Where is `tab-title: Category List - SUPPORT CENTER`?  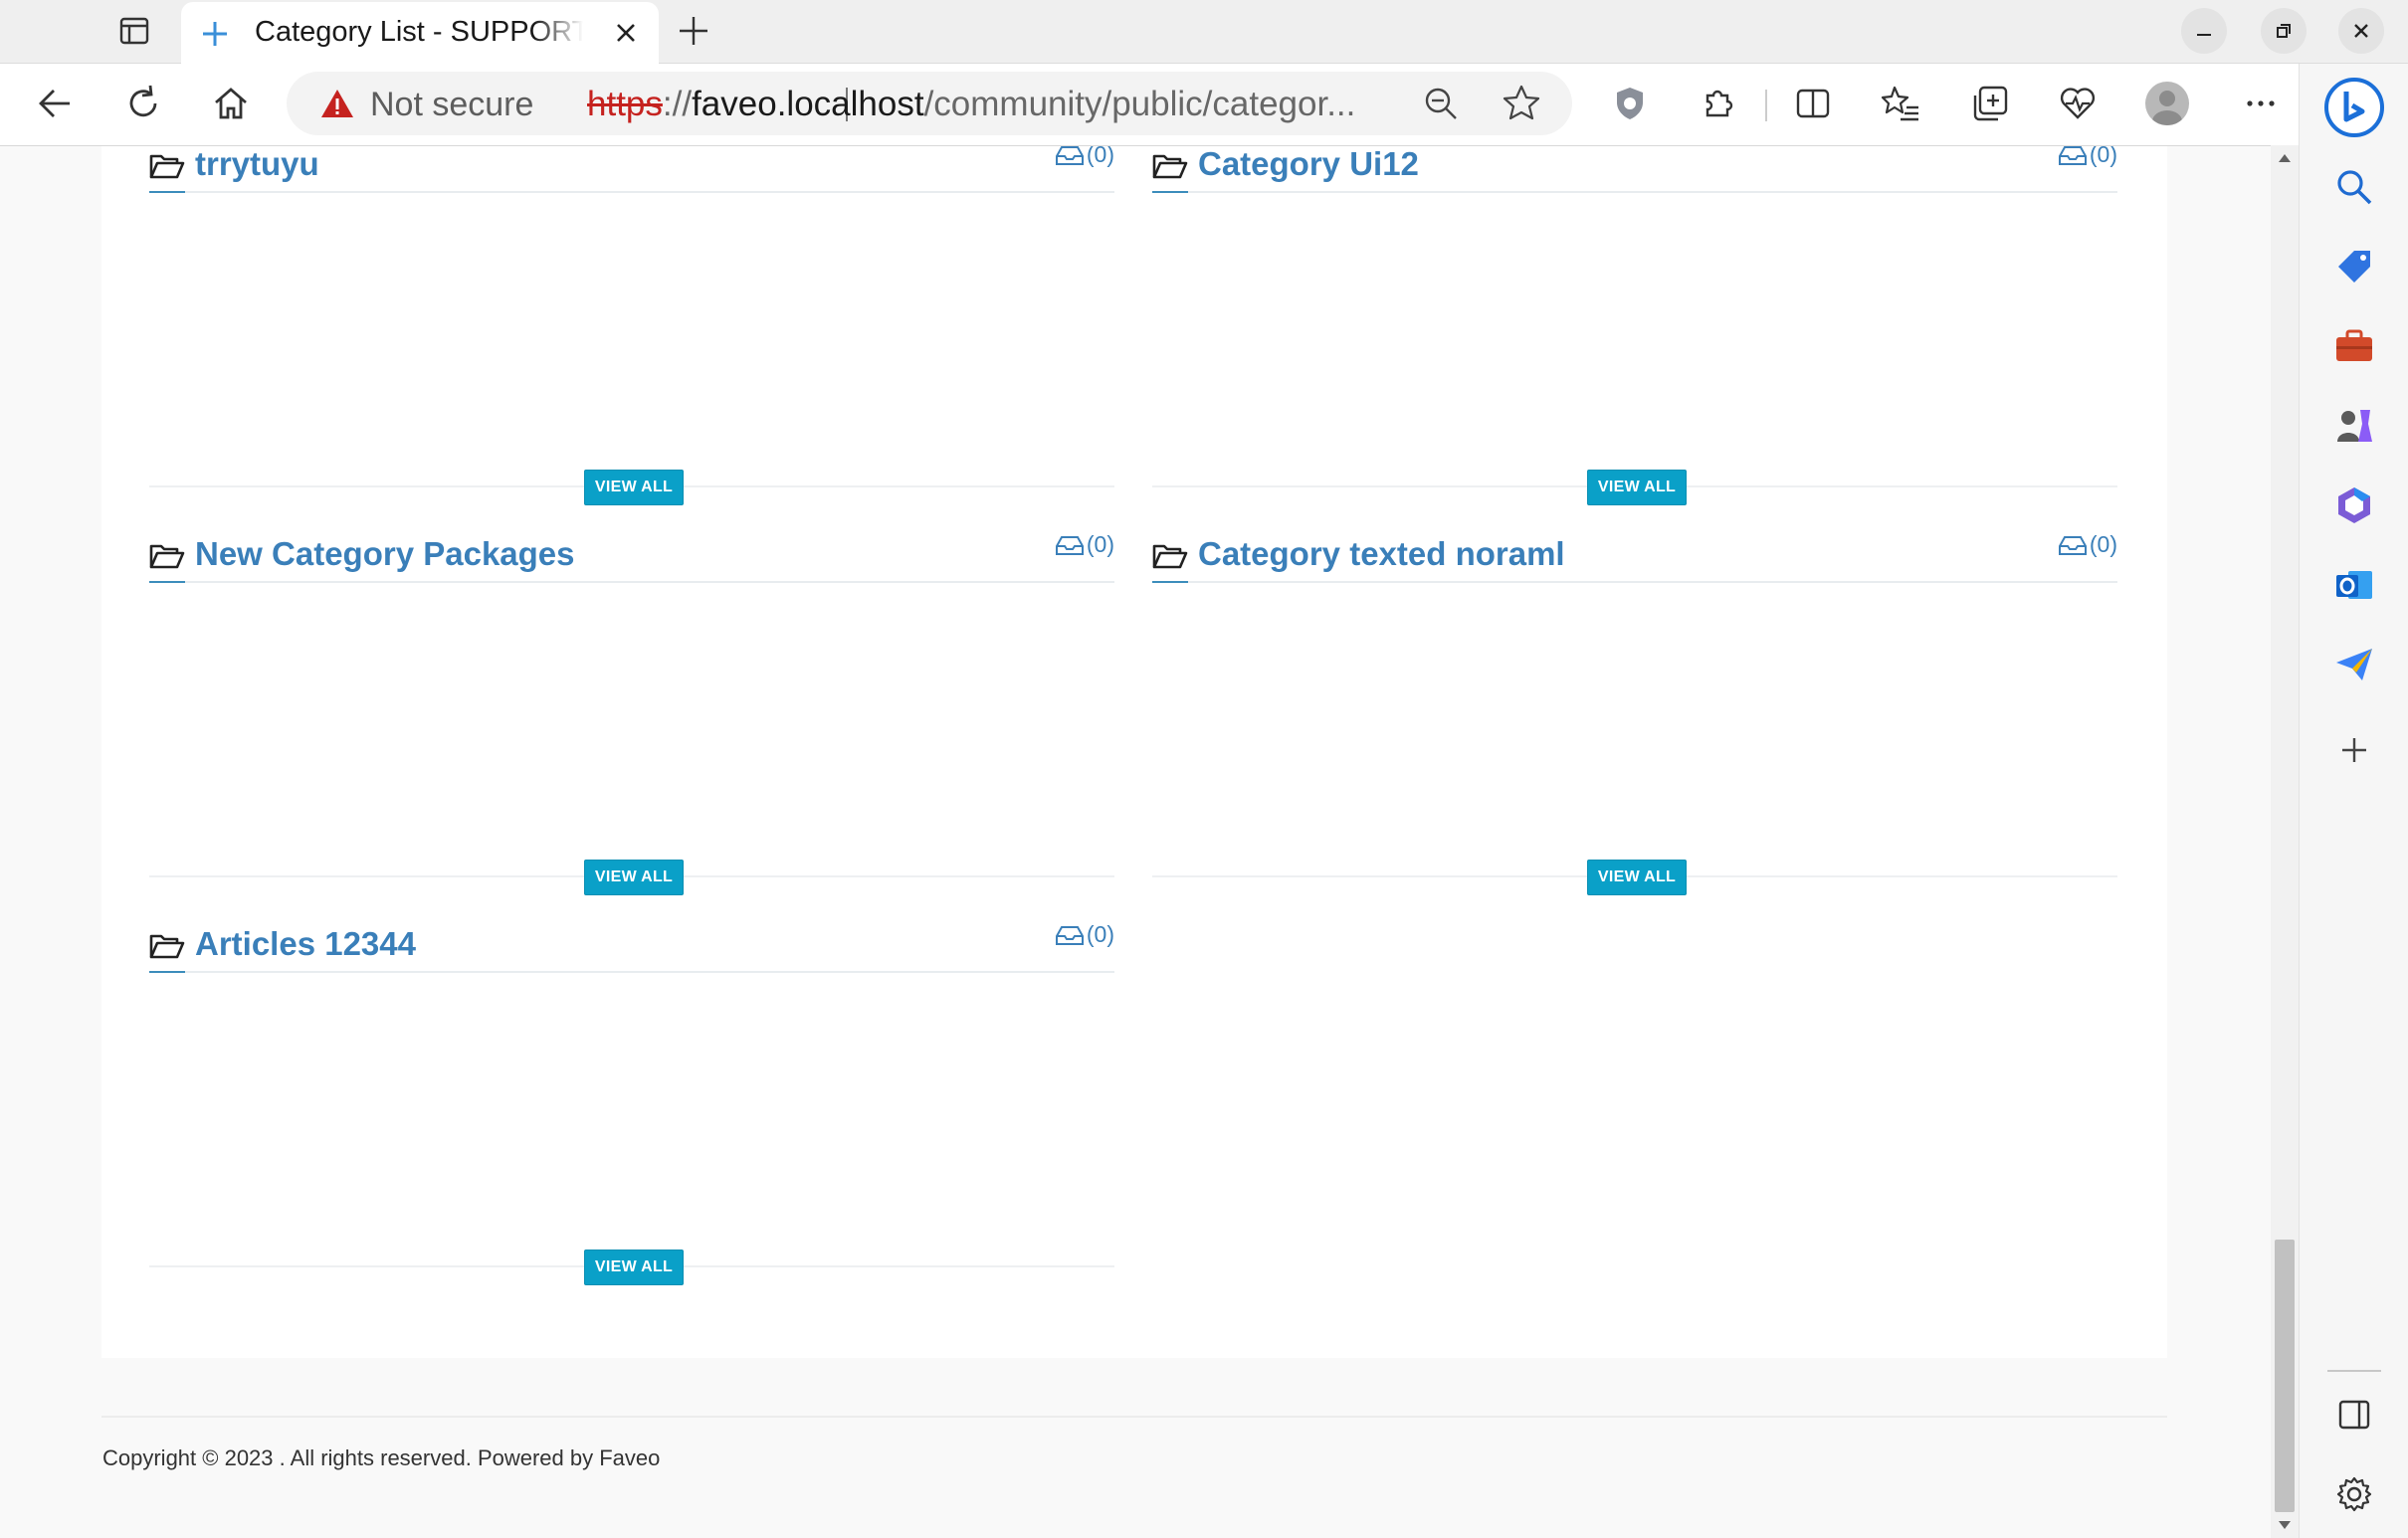
tab-title: Category List - SUPPORT CENTER is located at coordinates (419, 32).